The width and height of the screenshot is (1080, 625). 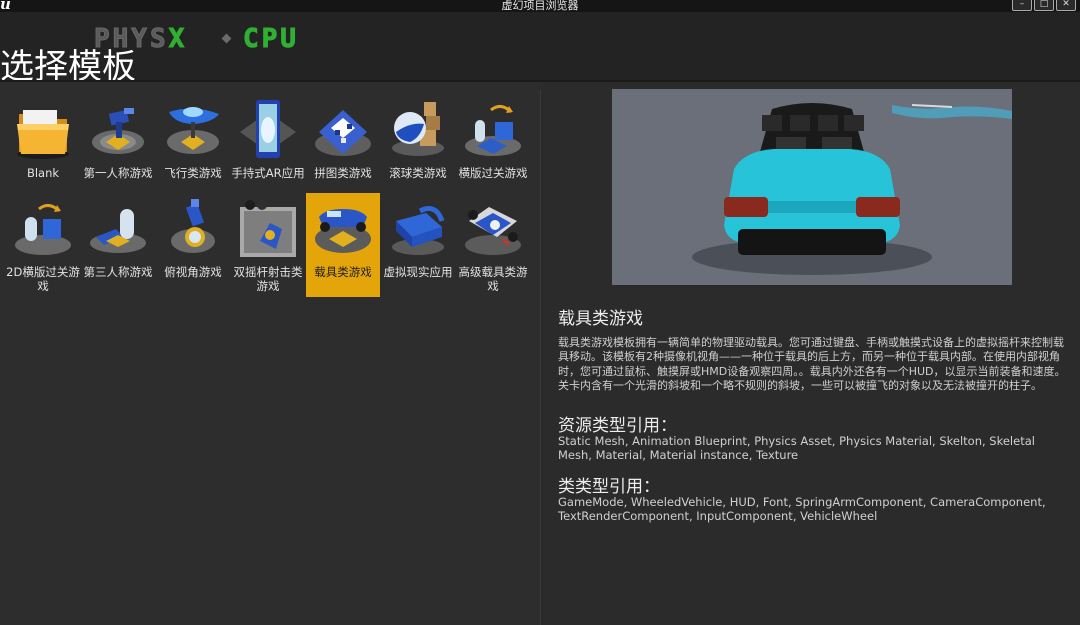 I want to click on window-controls: – □ ✕, so click(x=1044, y=5).